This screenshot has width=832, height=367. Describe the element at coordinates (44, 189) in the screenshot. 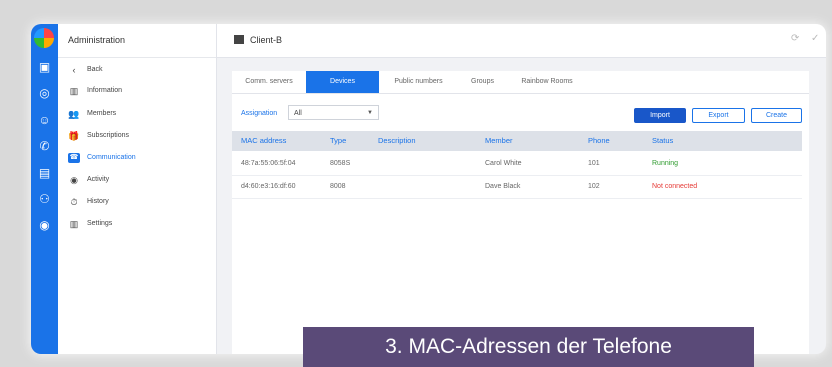

I see `app-rail: ▣ ◎ ☺ ✆ ▤ ⚇ ◉` at that location.